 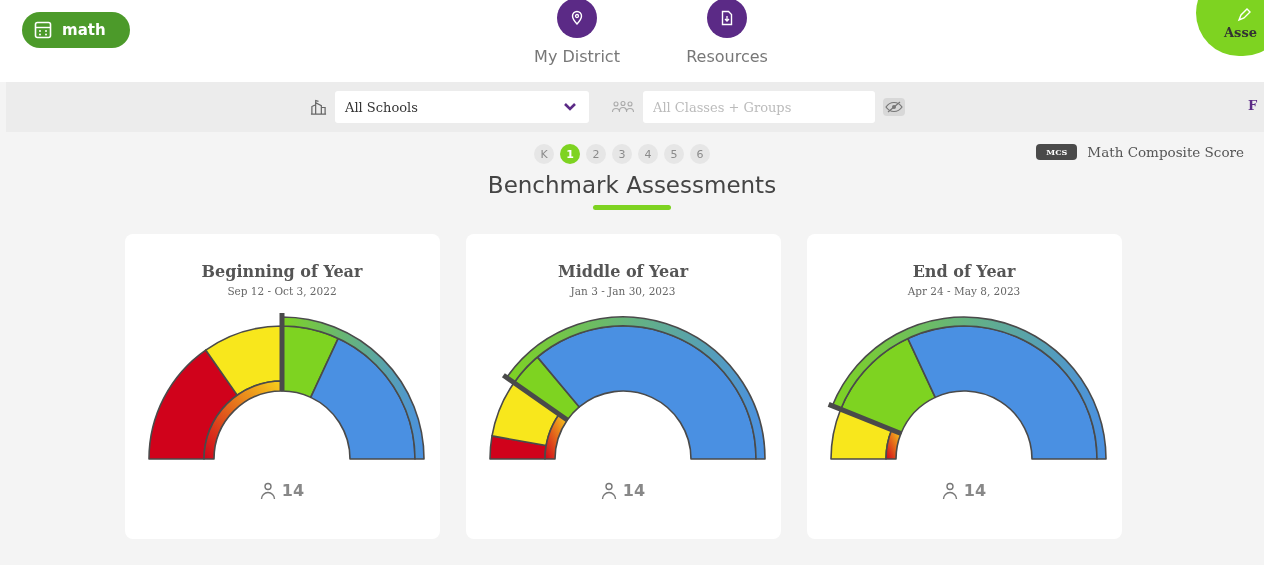 I want to click on assessment-card: End of Year Apr 24 - May 8, 2023 14, so click(x=964, y=386).